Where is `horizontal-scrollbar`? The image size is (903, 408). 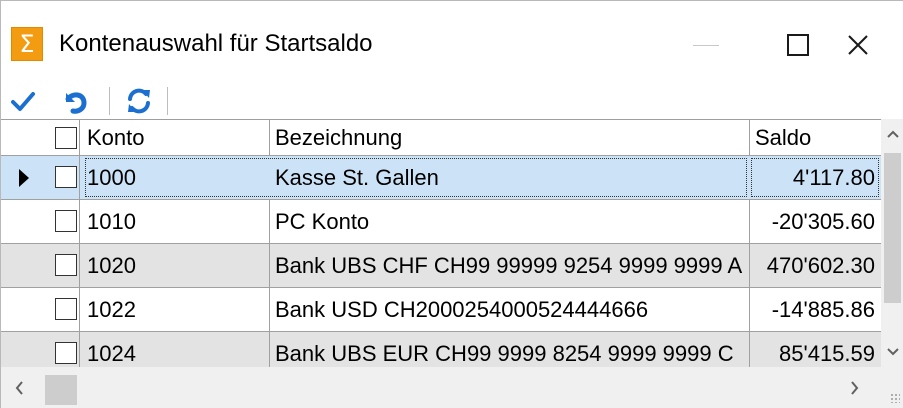
horizontal-scrollbar is located at coordinates (441, 387).